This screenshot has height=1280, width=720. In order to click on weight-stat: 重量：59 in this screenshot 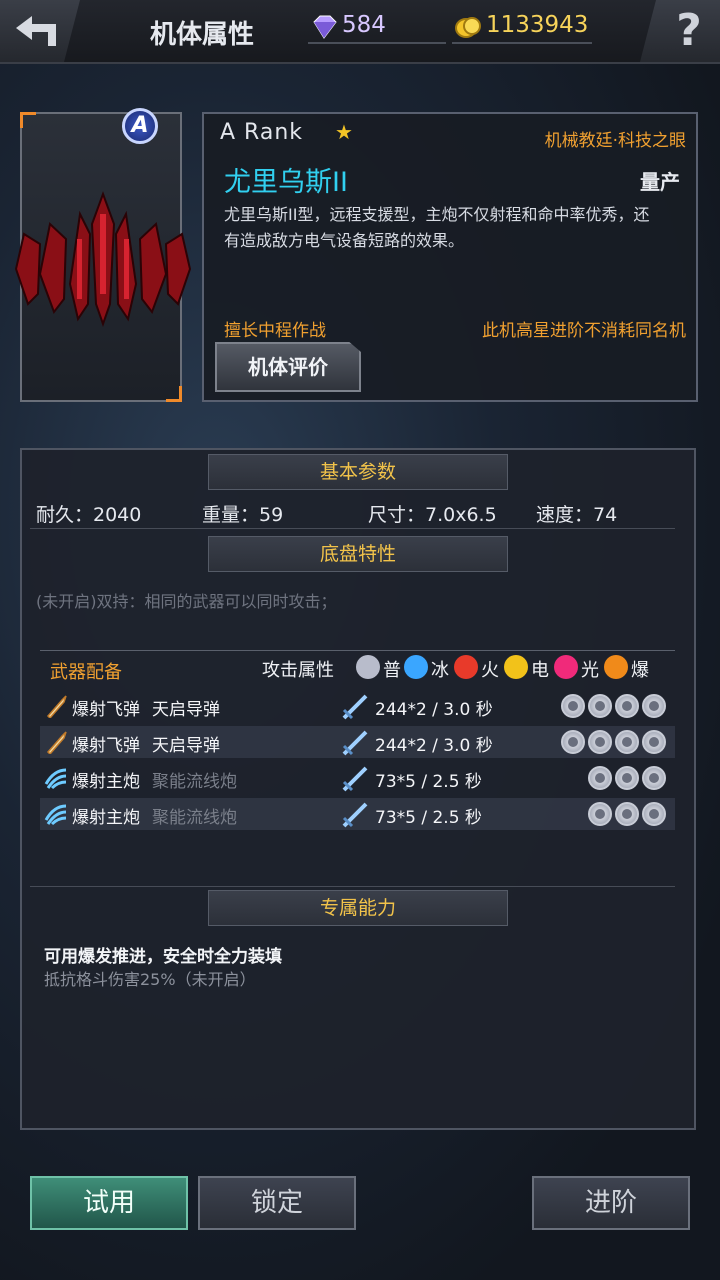, I will do `click(243, 515)`.